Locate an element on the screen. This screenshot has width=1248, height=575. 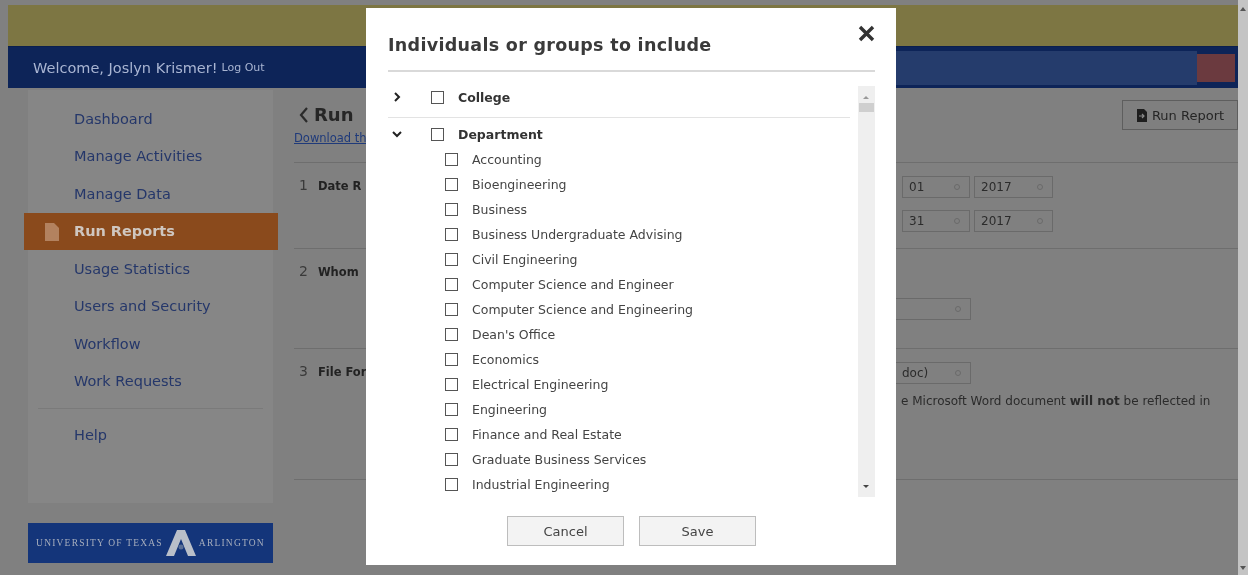
option-label: Electrical Engineering is located at coordinates (540, 384).